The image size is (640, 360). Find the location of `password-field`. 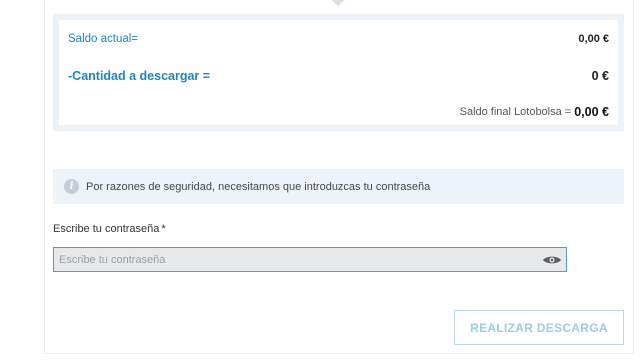

password-field is located at coordinates (310, 259).